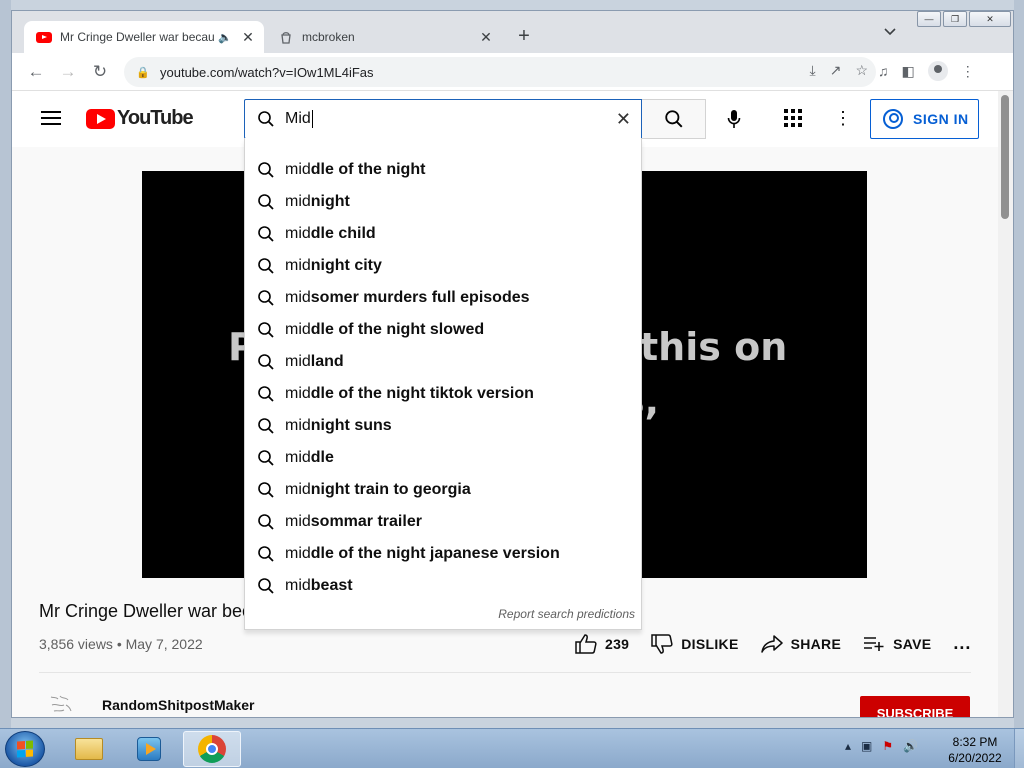 This screenshot has width=1024, height=768. What do you see at coordinates (155, 118) in the screenshot?
I see `logo-wordmark: YouTube` at bounding box center [155, 118].